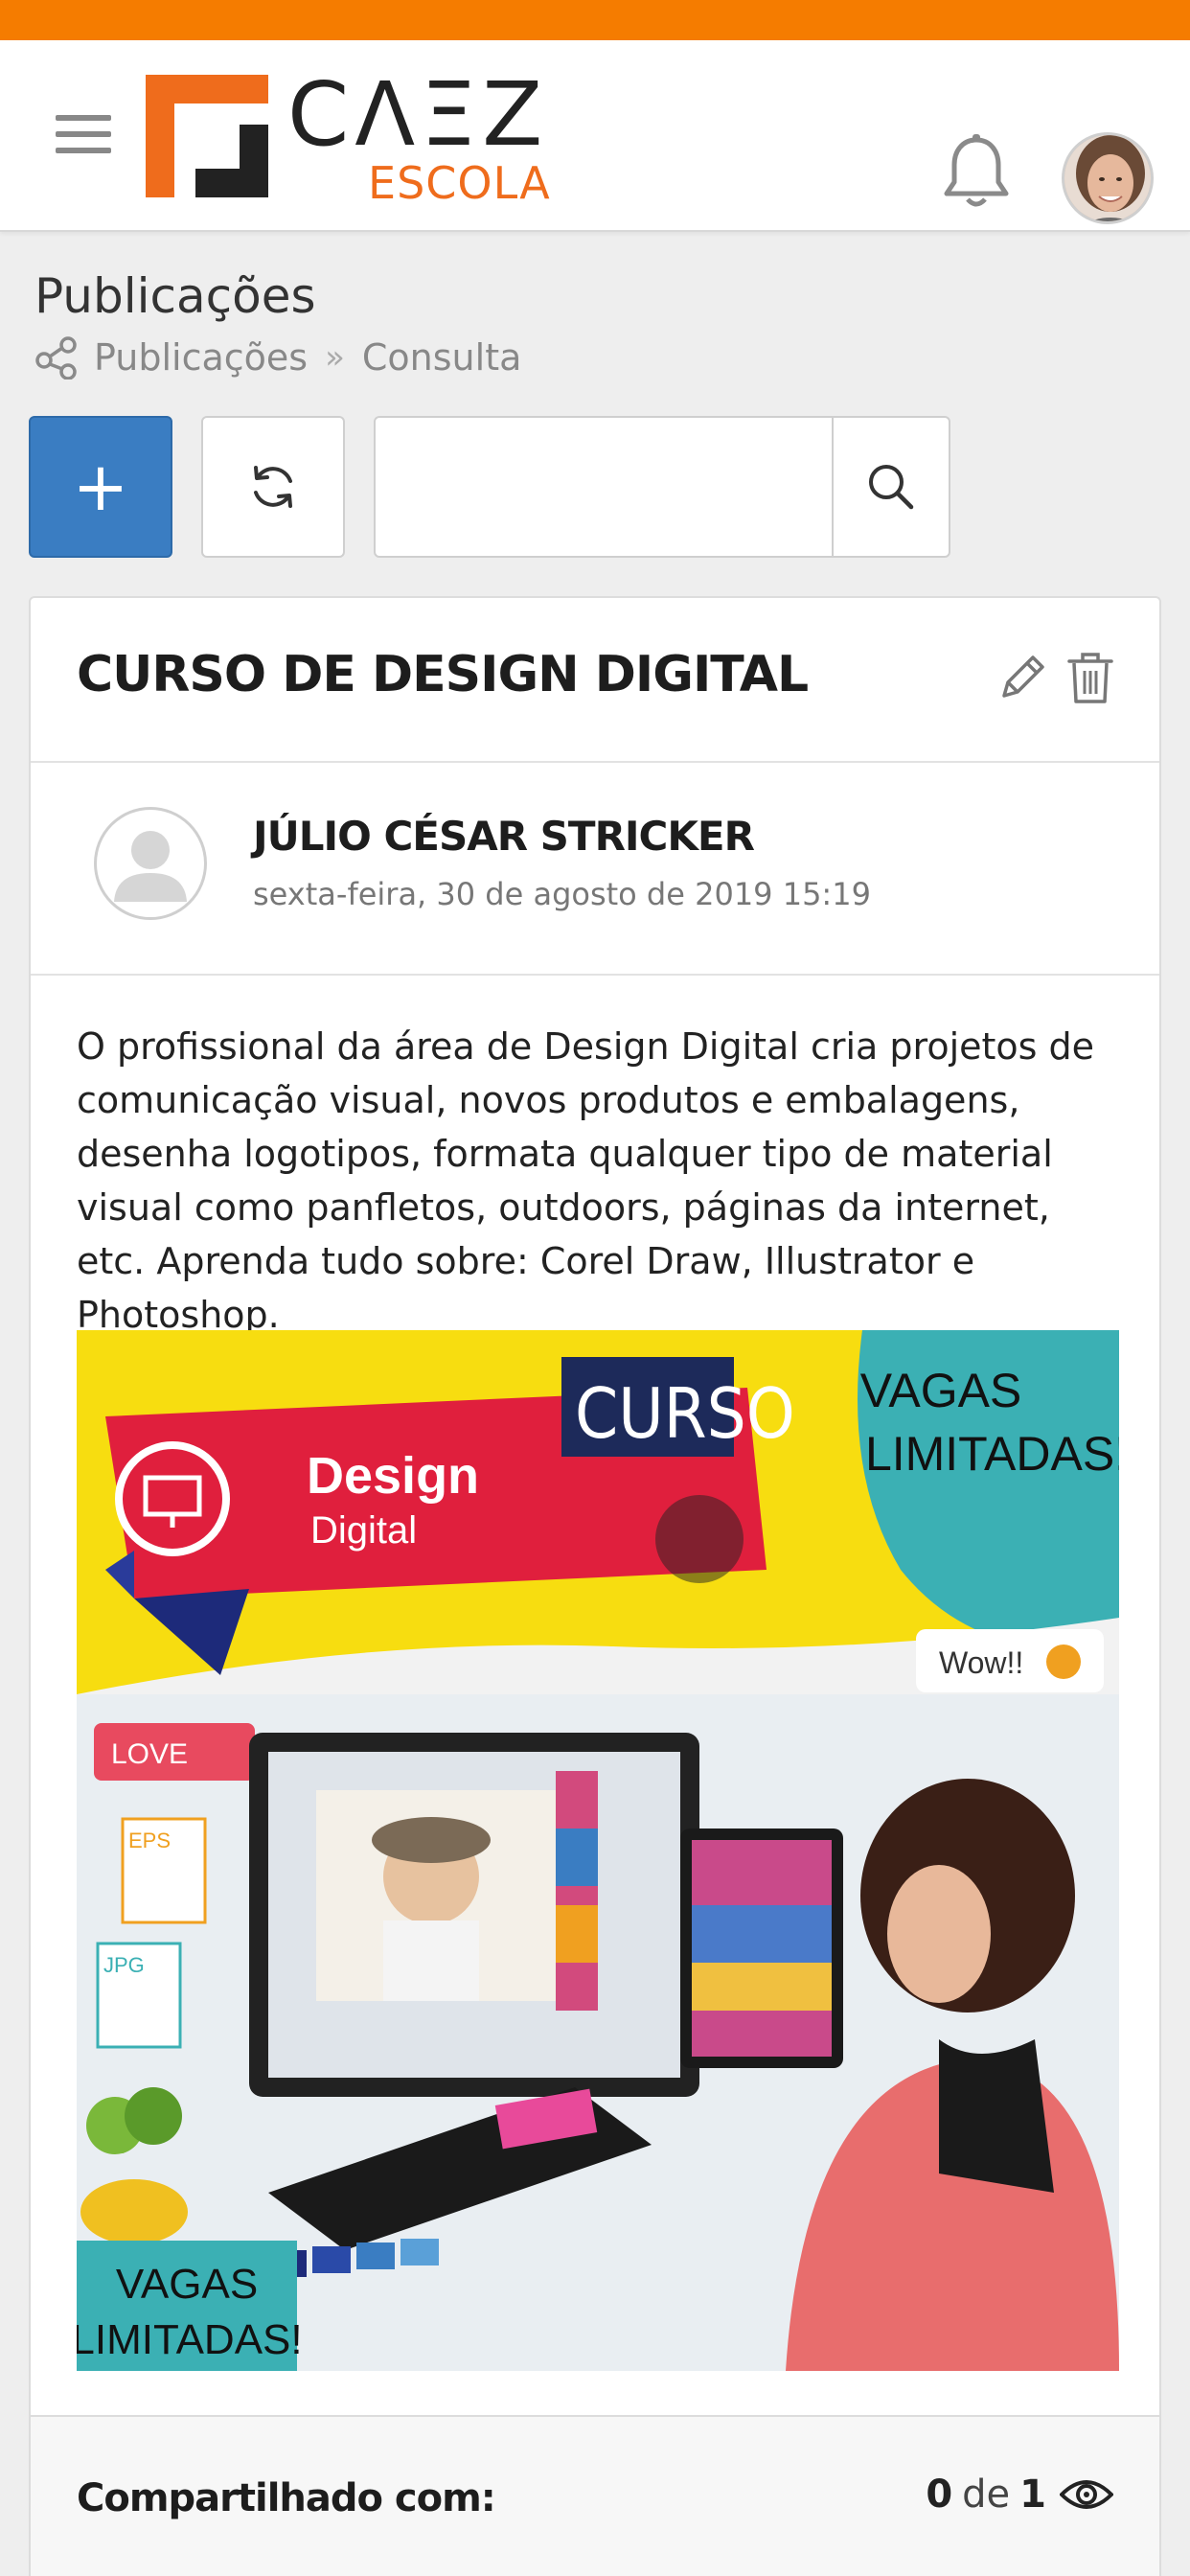  Describe the element at coordinates (1108, 178) in the screenshot. I see `user-avatar` at that location.